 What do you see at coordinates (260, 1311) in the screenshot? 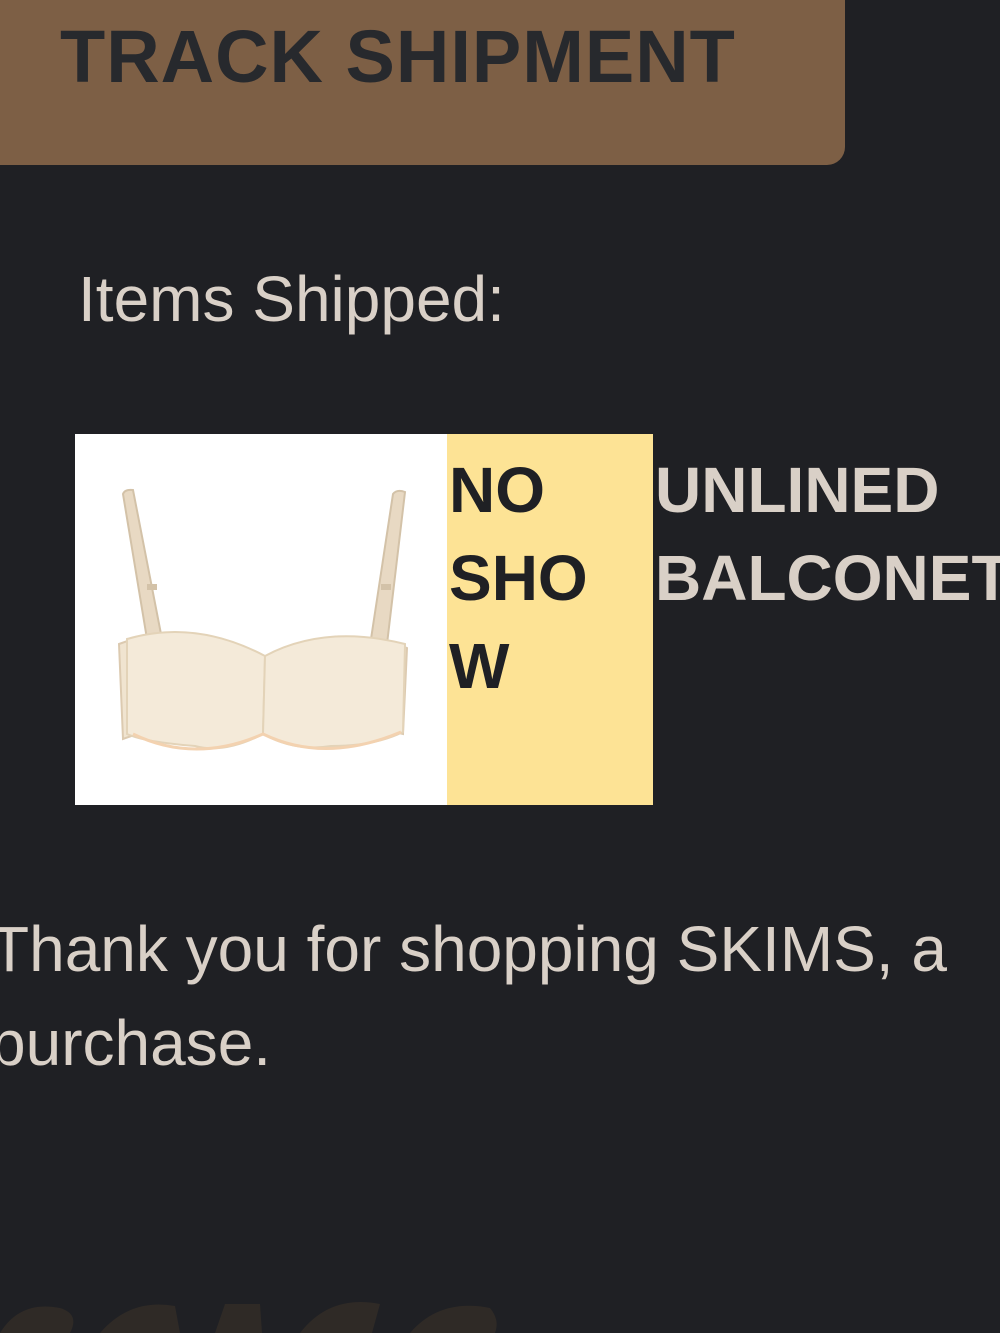
I see `footer-logo` at bounding box center [260, 1311].